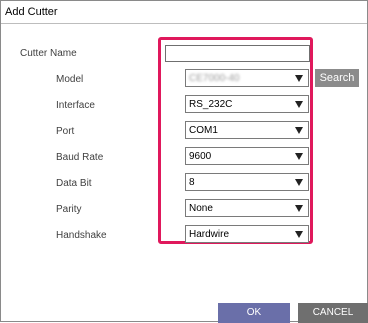 This screenshot has height=323, width=368. Describe the element at coordinates (192, 182) in the screenshot. I see `data-bit-value: 8` at that location.